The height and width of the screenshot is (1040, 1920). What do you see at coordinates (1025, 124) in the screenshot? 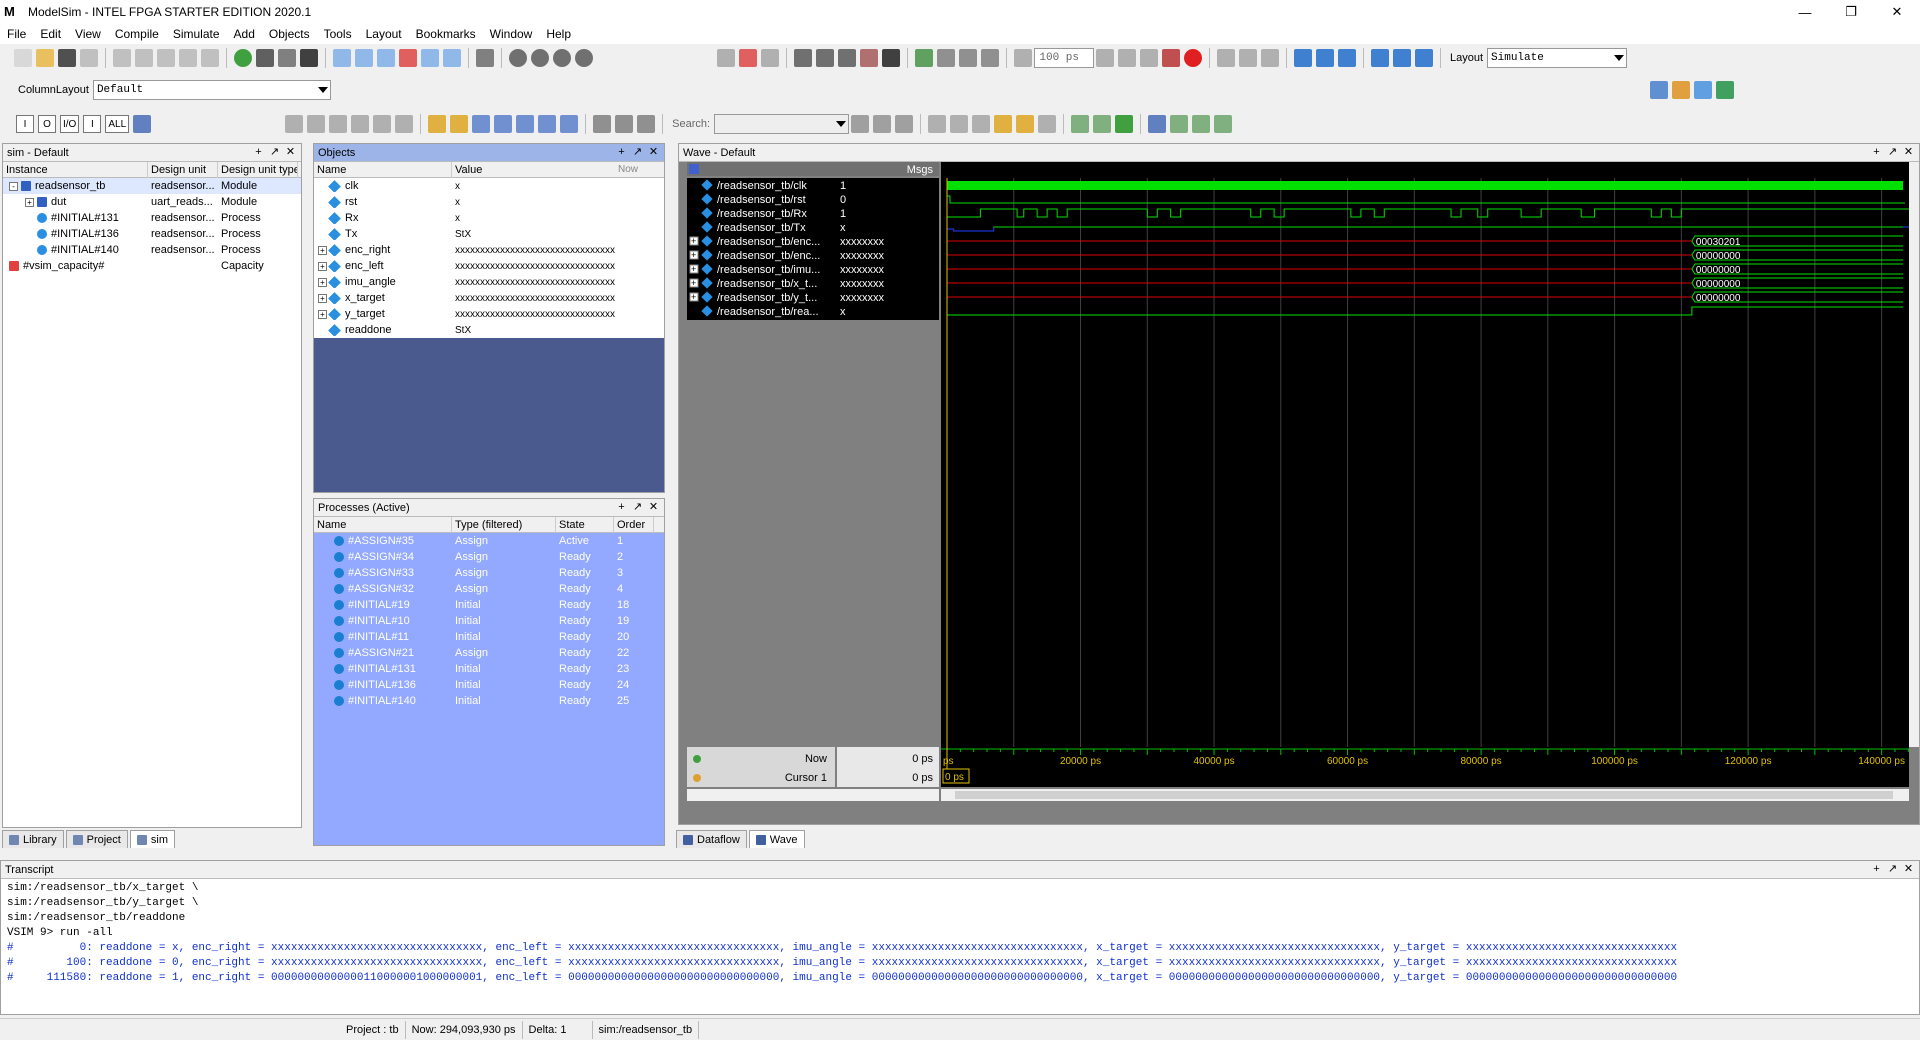
I see `zoom-cursors-icon` at bounding box center [1025, 124].